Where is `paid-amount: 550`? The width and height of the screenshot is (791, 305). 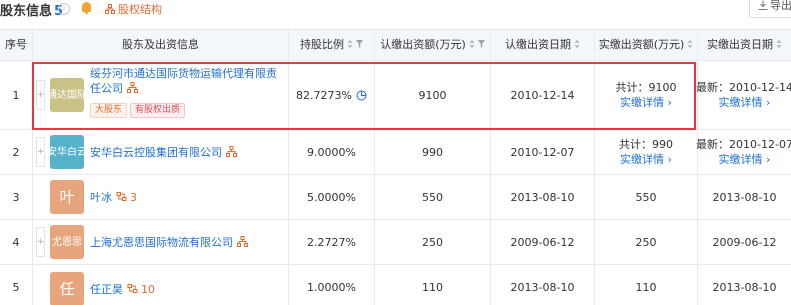
paid-amount: 550 is located at coordinates (646, 197).